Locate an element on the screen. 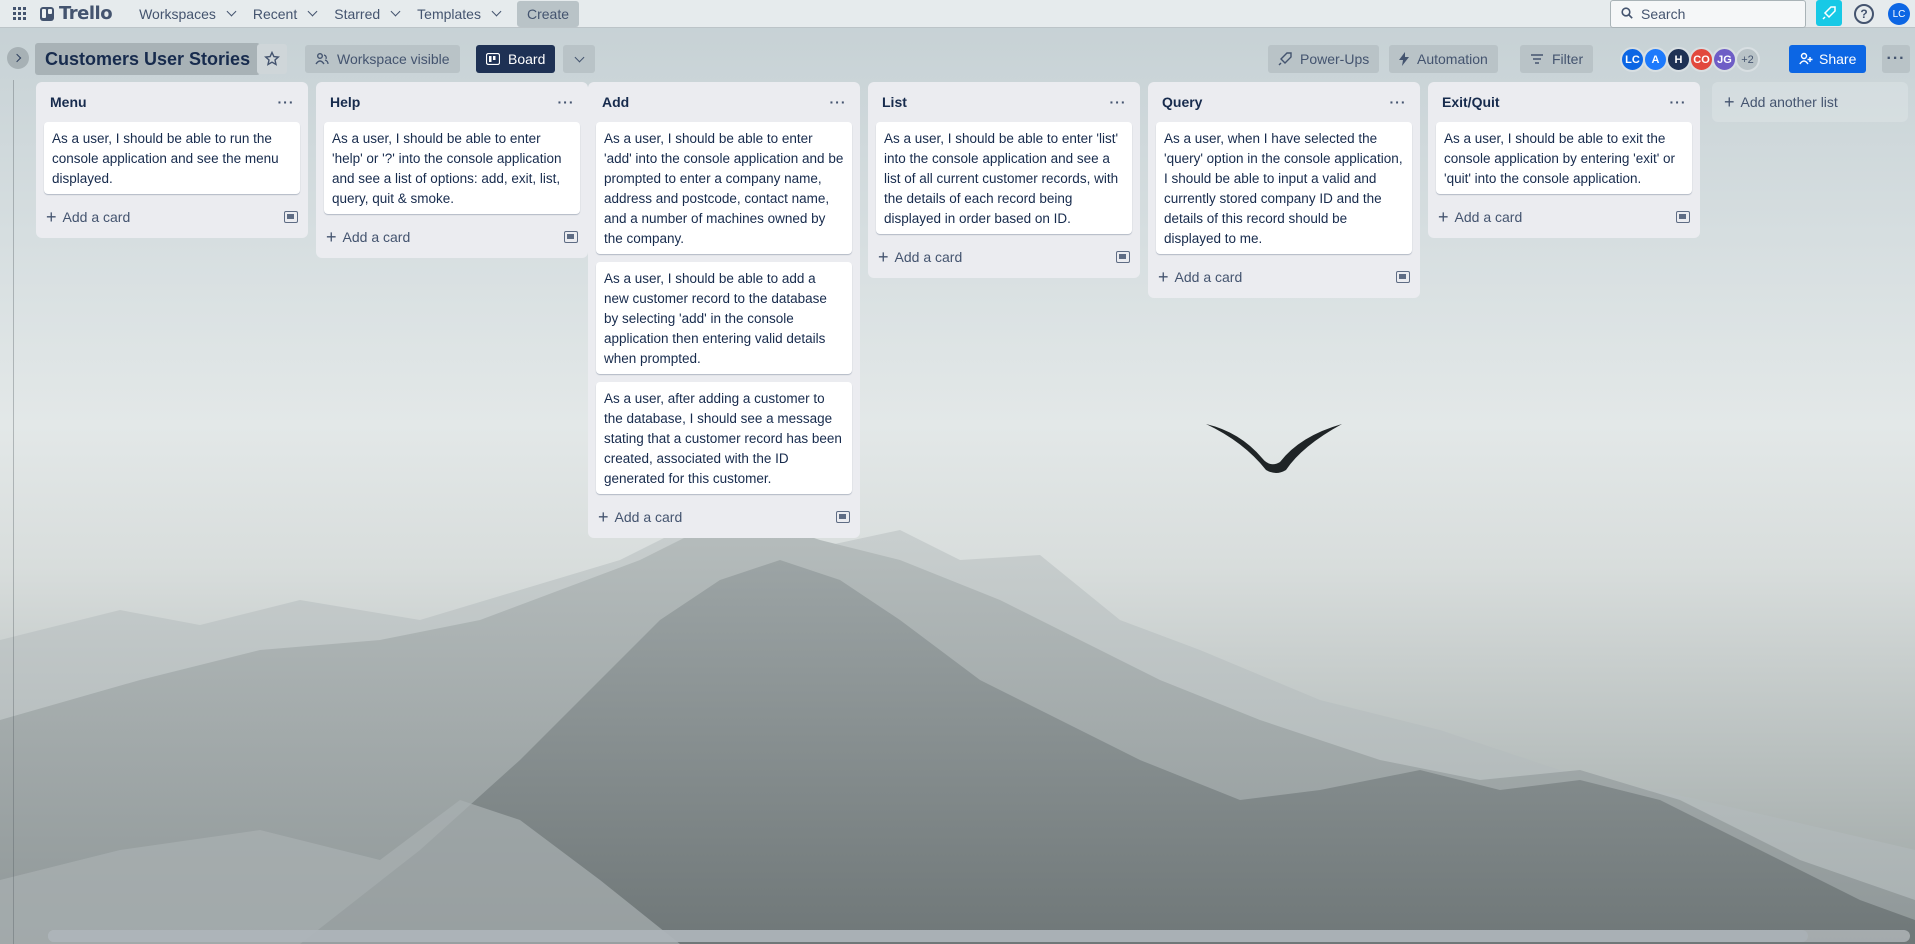 The image size is (1915, 944). board-members: LC A H CO JG +2 is located at coordinates (1690, 59).